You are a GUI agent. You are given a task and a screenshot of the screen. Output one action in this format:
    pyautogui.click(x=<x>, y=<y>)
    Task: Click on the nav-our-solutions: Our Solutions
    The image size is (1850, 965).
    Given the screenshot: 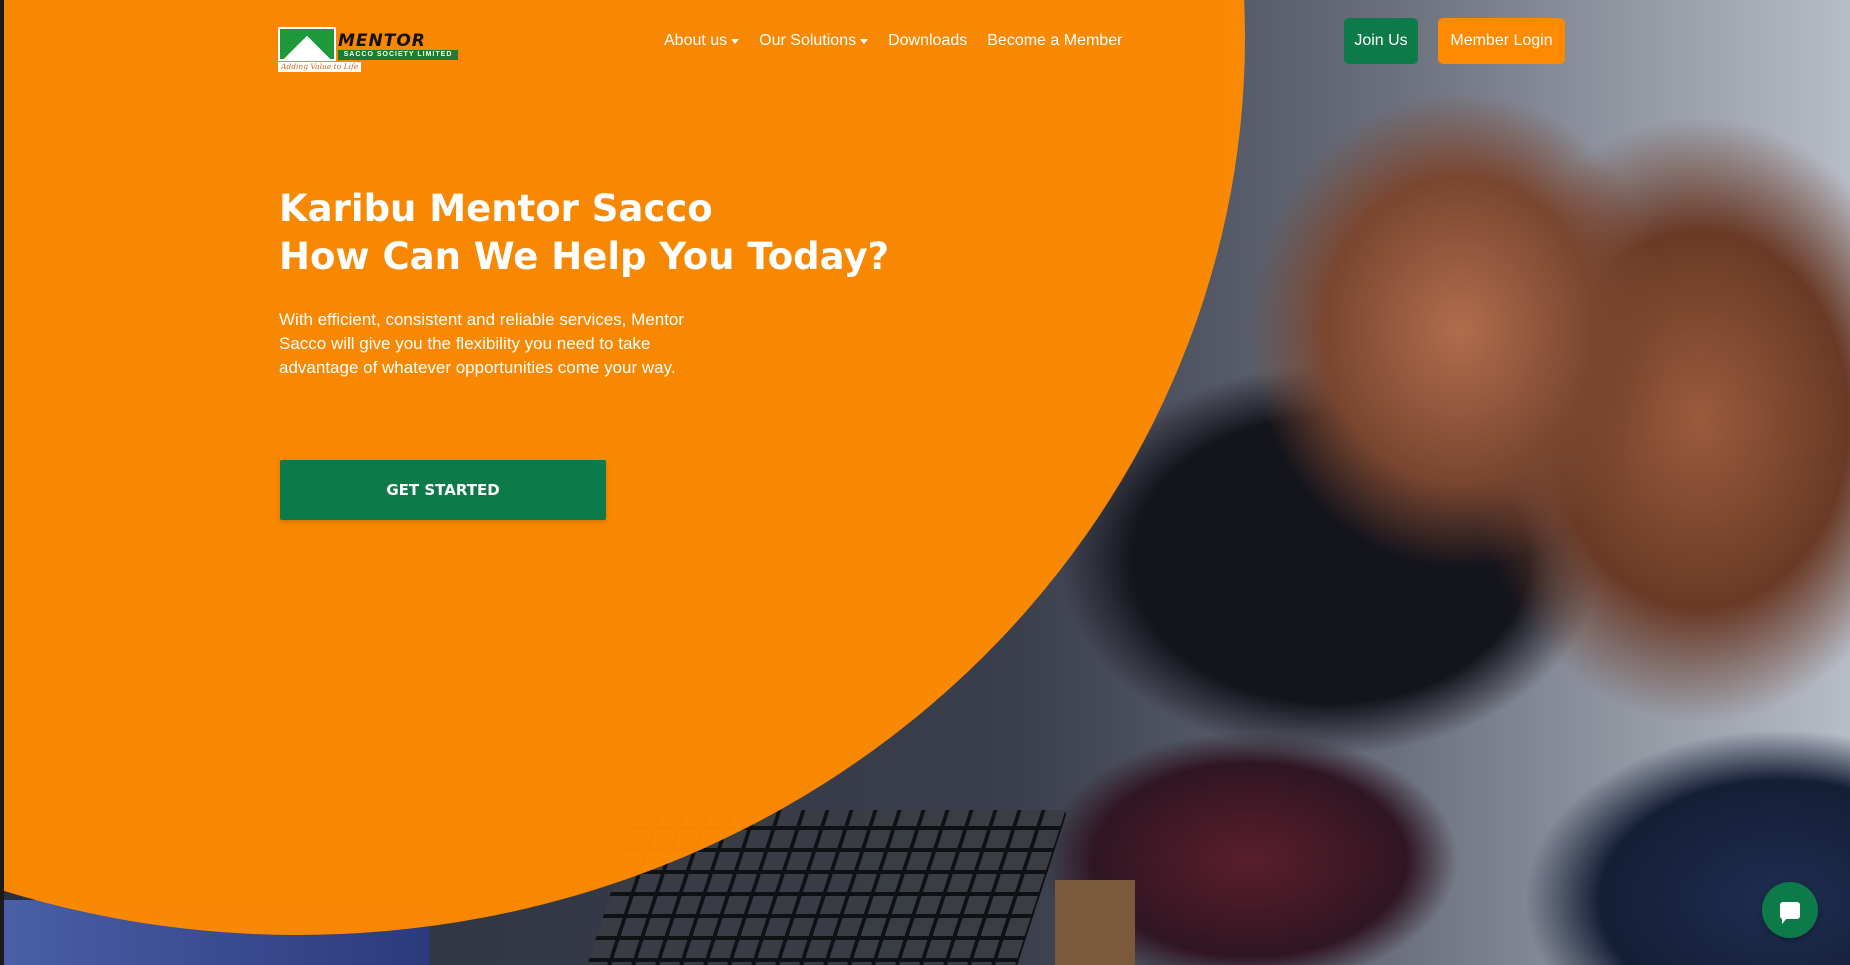 What is the action you would take?
    pyautogui.click(x=814, y=41)
    